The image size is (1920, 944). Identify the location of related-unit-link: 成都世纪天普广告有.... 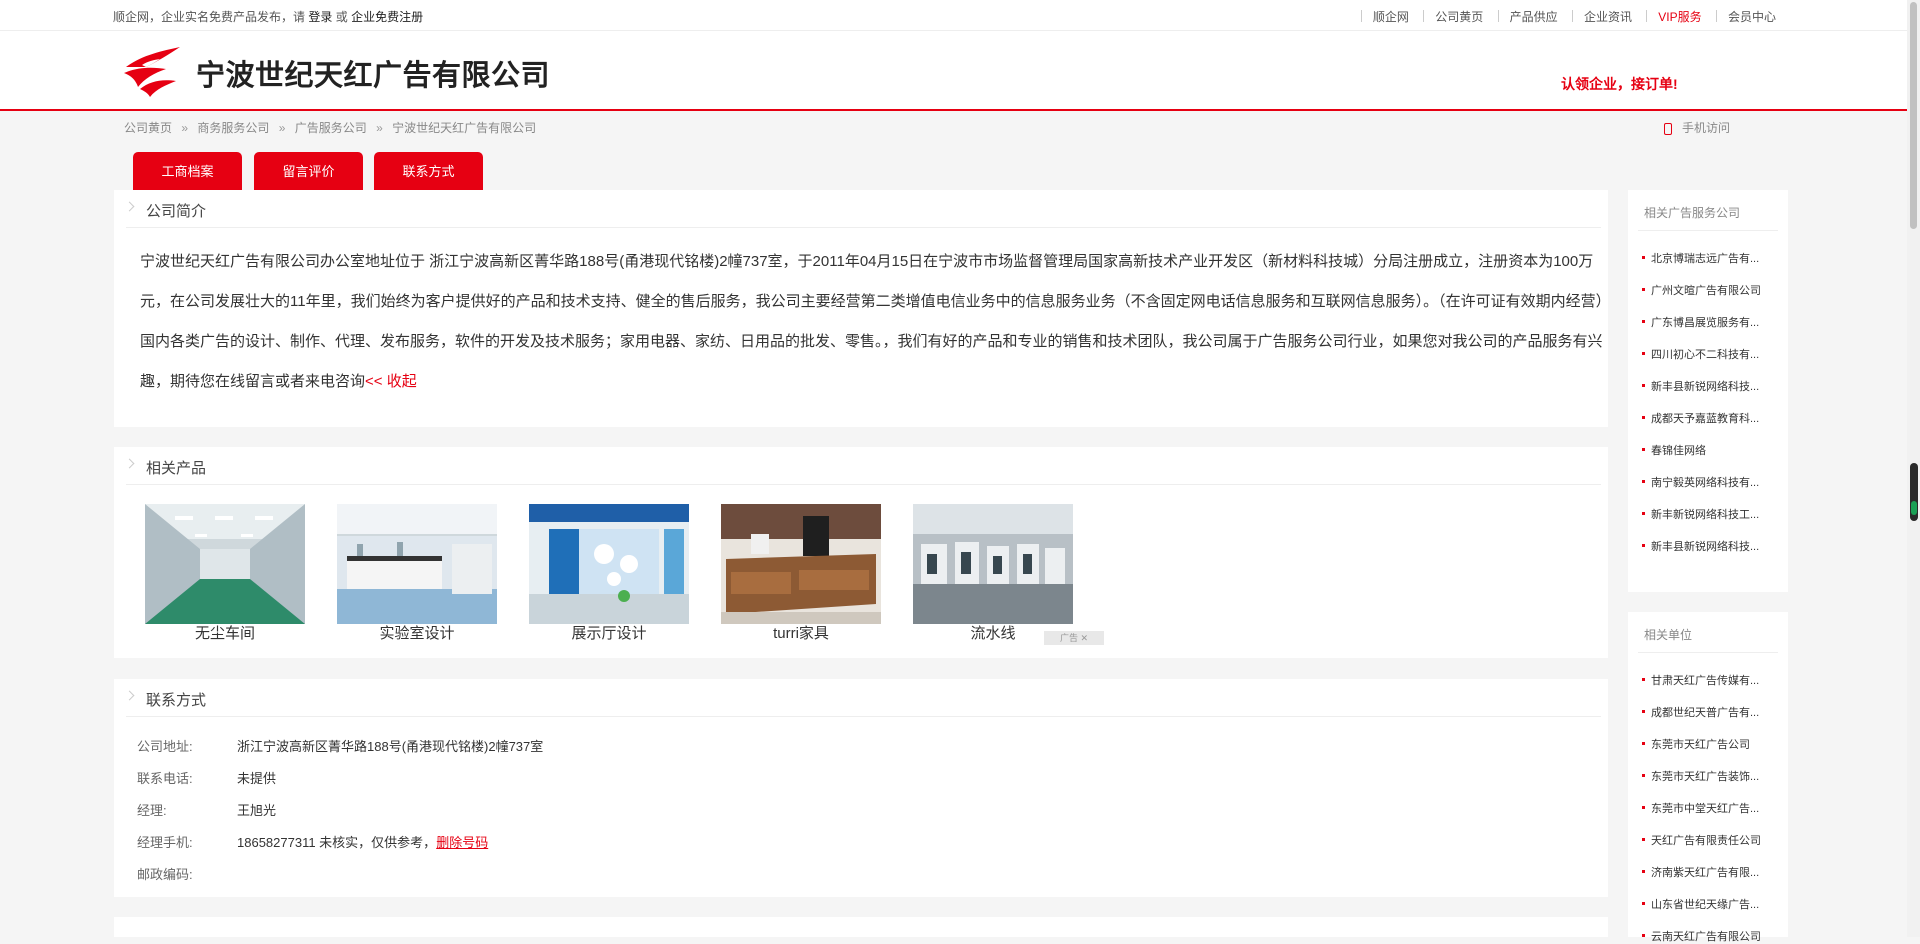
(1700, 712).